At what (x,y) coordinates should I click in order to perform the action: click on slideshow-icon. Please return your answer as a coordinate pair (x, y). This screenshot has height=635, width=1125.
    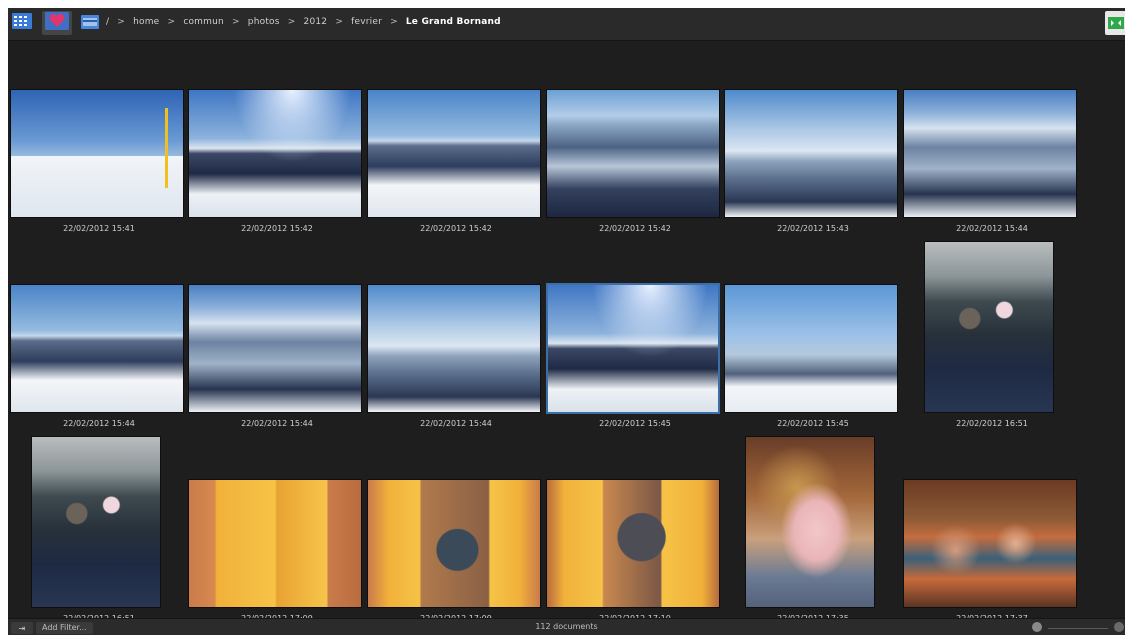
    Looking at the image, I should click on (90, 23).